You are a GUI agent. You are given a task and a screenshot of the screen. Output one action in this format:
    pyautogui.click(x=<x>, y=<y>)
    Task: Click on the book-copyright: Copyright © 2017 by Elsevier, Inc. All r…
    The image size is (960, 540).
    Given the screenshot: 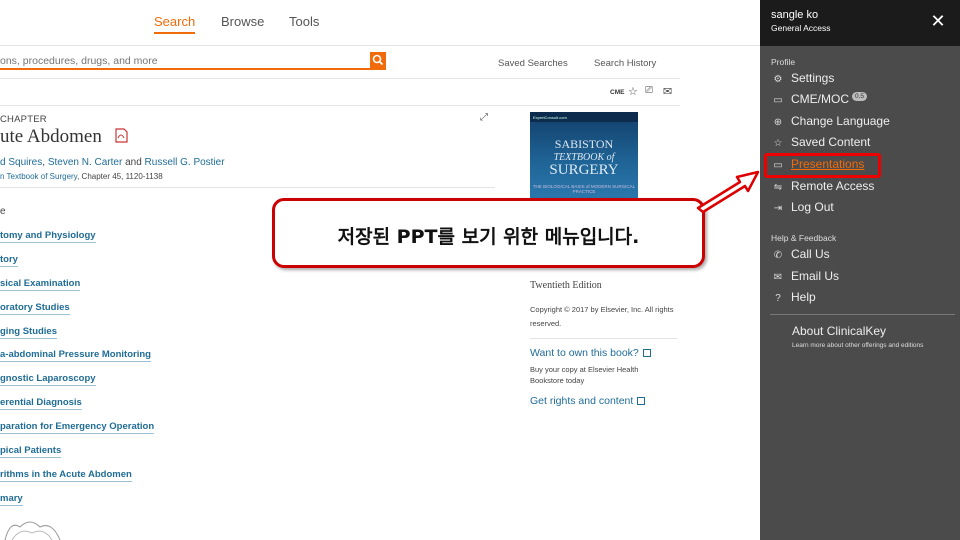 What is the action you would take?
    pyautogui.click(x=602, y=316)
    